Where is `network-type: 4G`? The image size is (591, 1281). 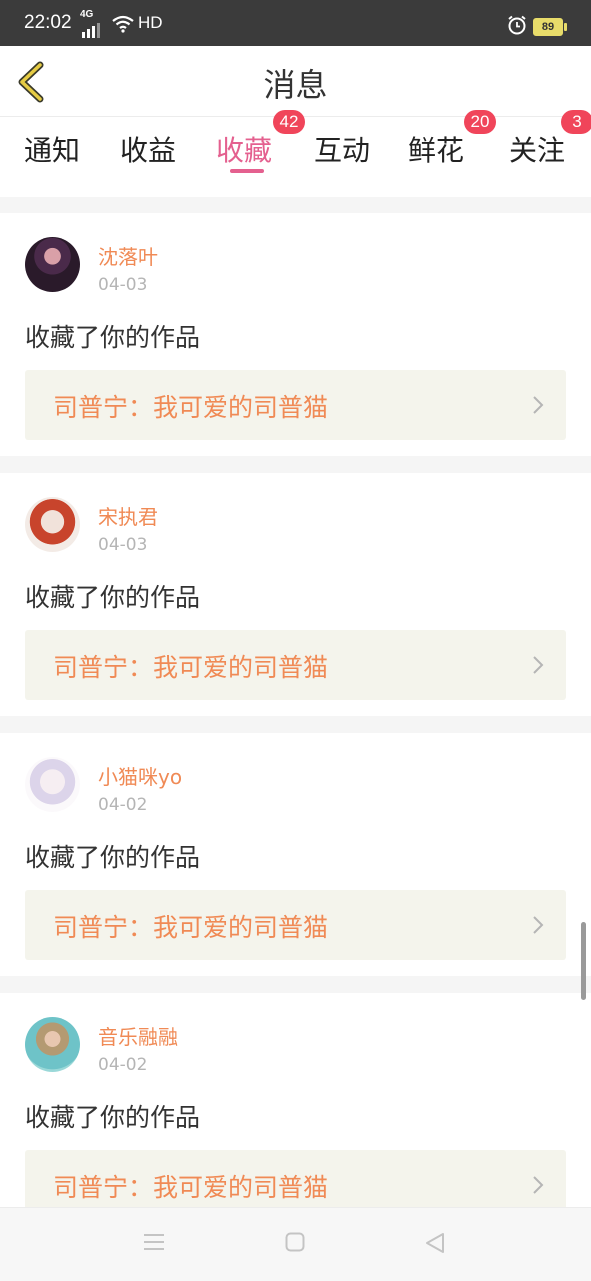 network-type: 4G is located at coordinates (87, 14).